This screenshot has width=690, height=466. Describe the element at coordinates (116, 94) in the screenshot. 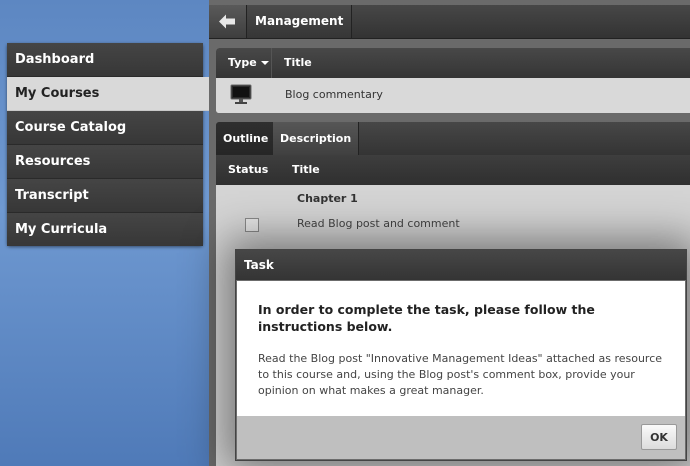

I see `sidebar-item-my-courses: My Courses` at that location.